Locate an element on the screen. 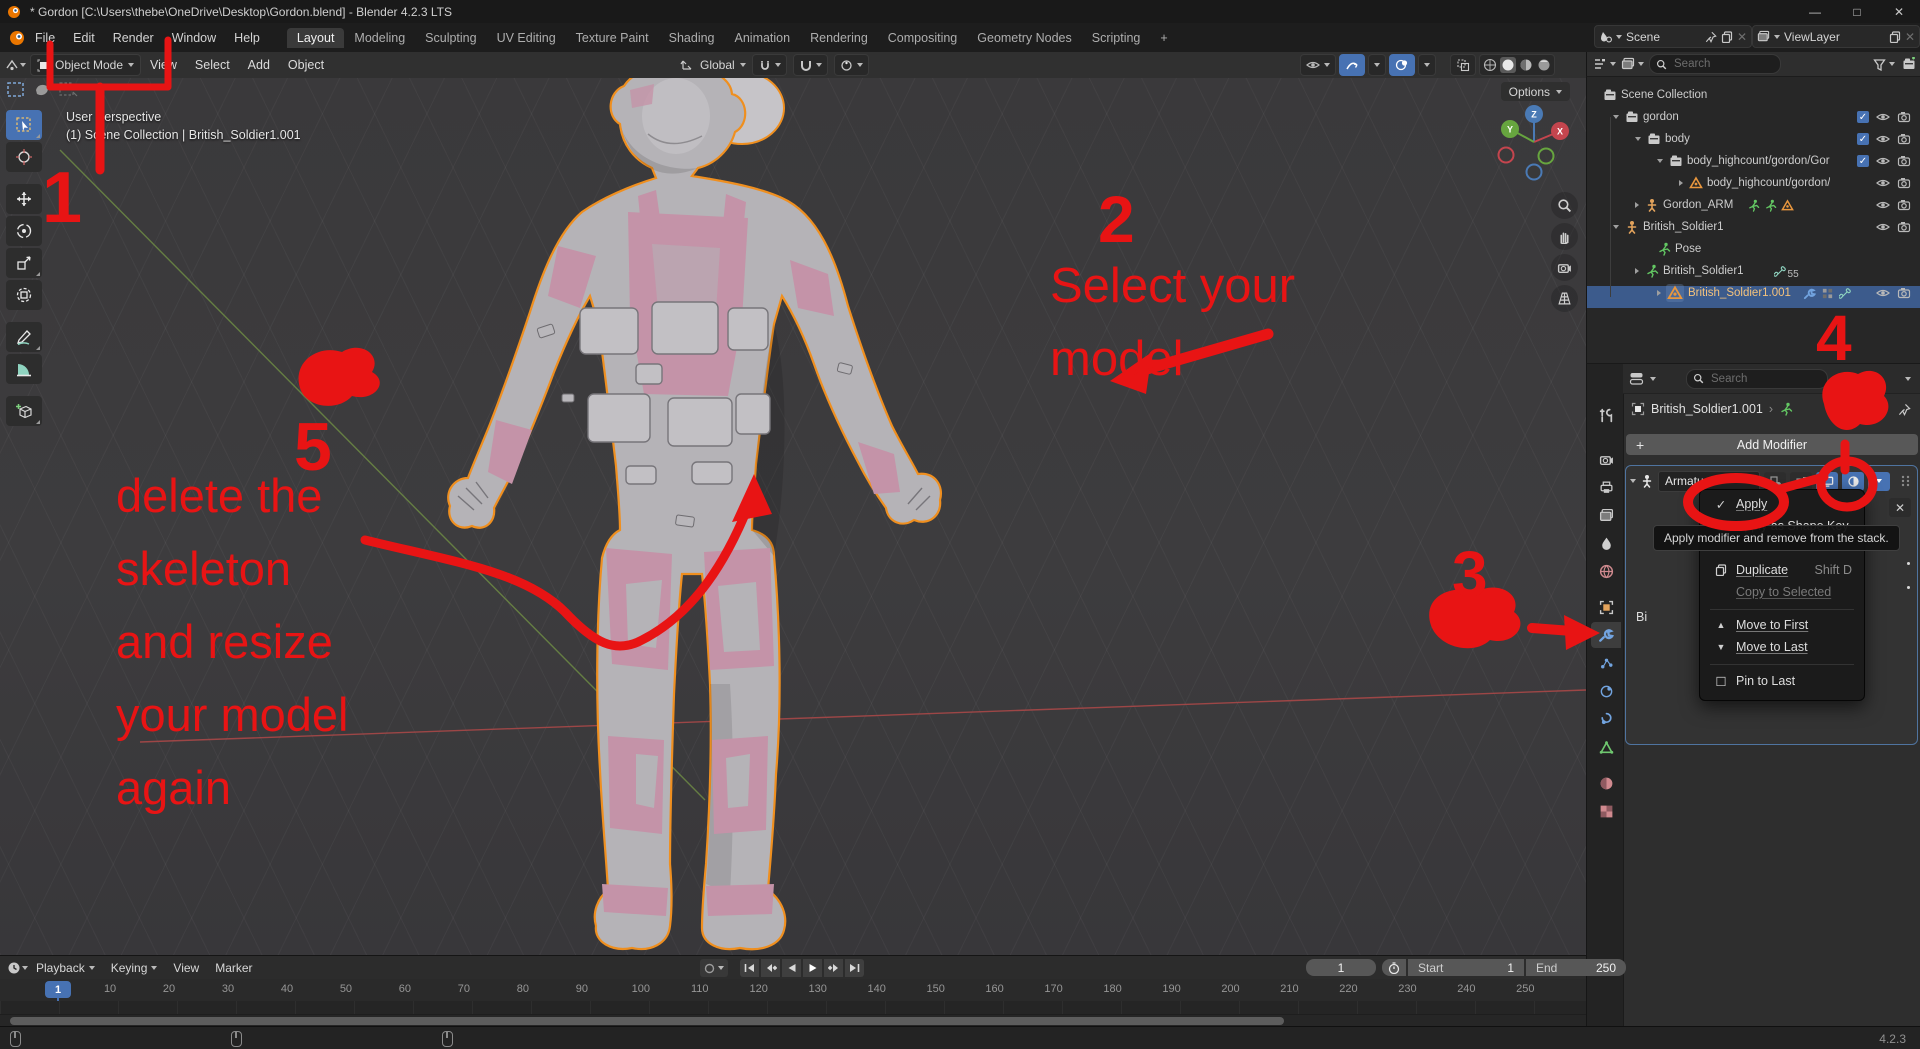 This screenshot has width=1920, height=1049. pin-icon is located at coordinates (1711, 37).